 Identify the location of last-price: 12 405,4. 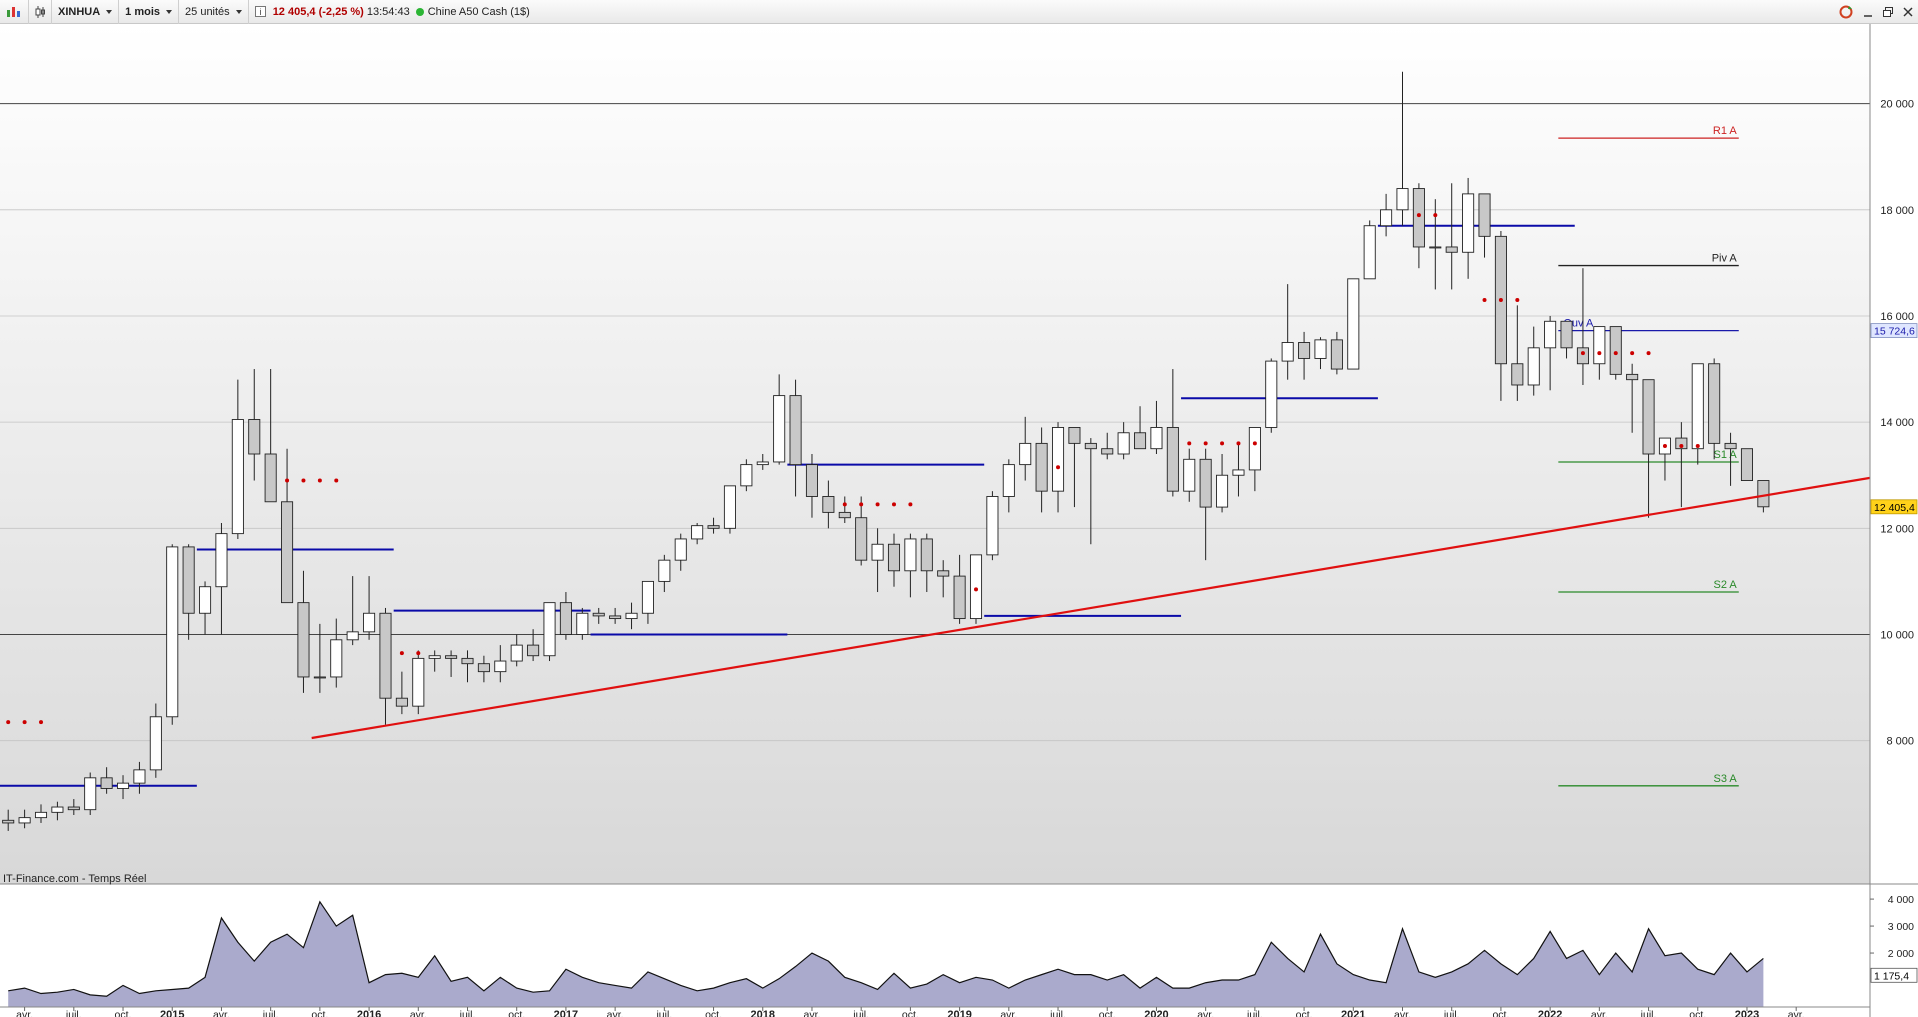
(294, 11).